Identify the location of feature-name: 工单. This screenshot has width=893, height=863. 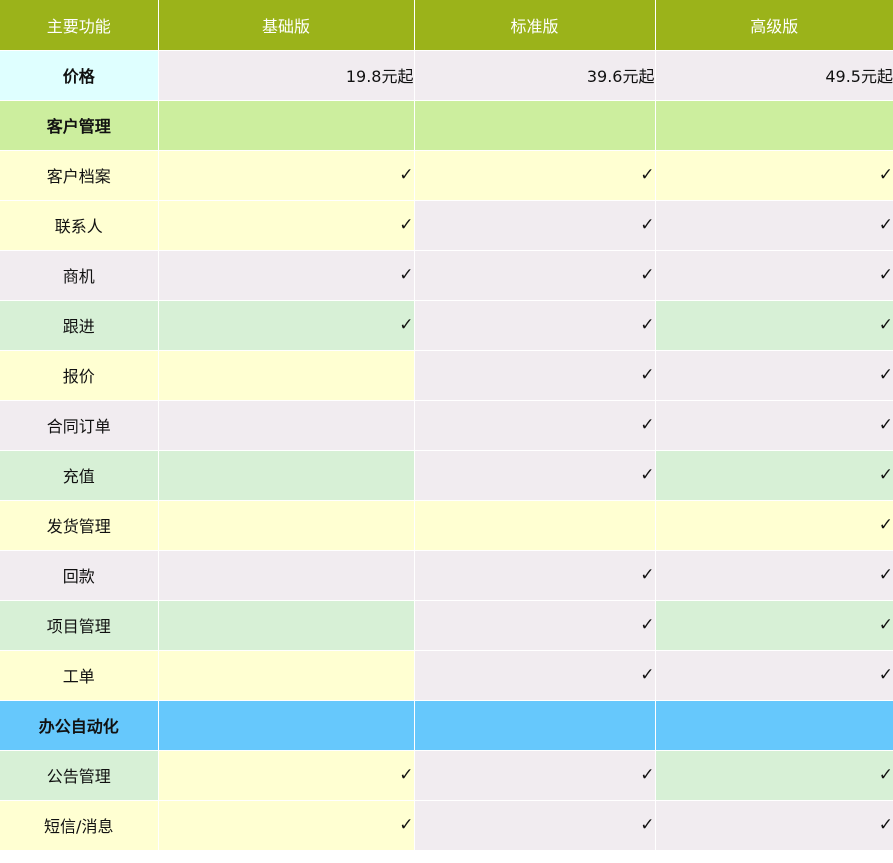
(79, 675).